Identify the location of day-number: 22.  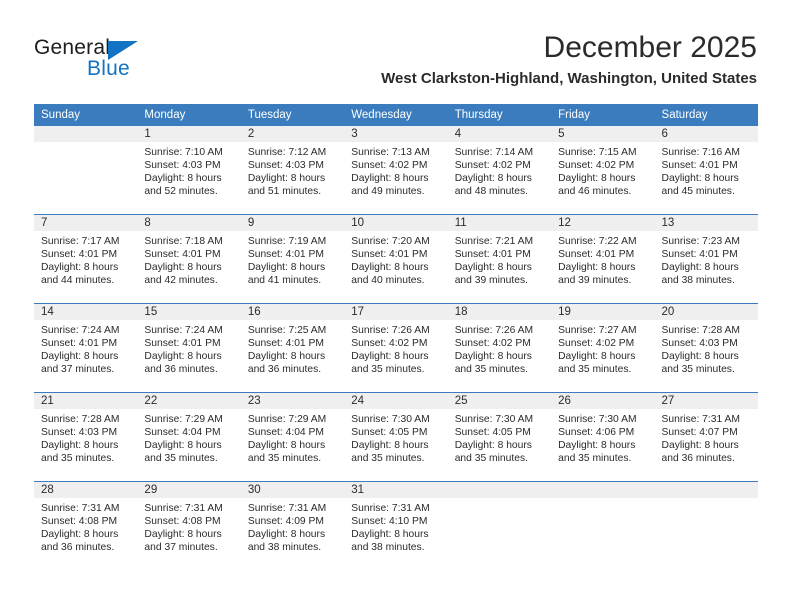
(189, 401).